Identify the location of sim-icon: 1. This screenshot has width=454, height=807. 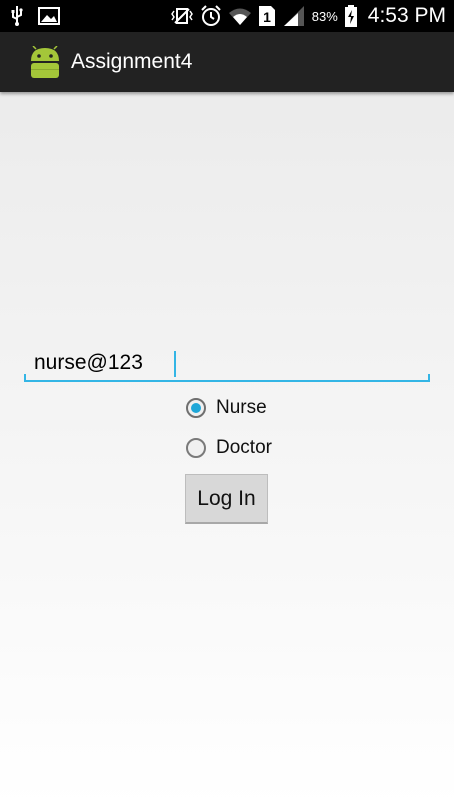
(267, 16).